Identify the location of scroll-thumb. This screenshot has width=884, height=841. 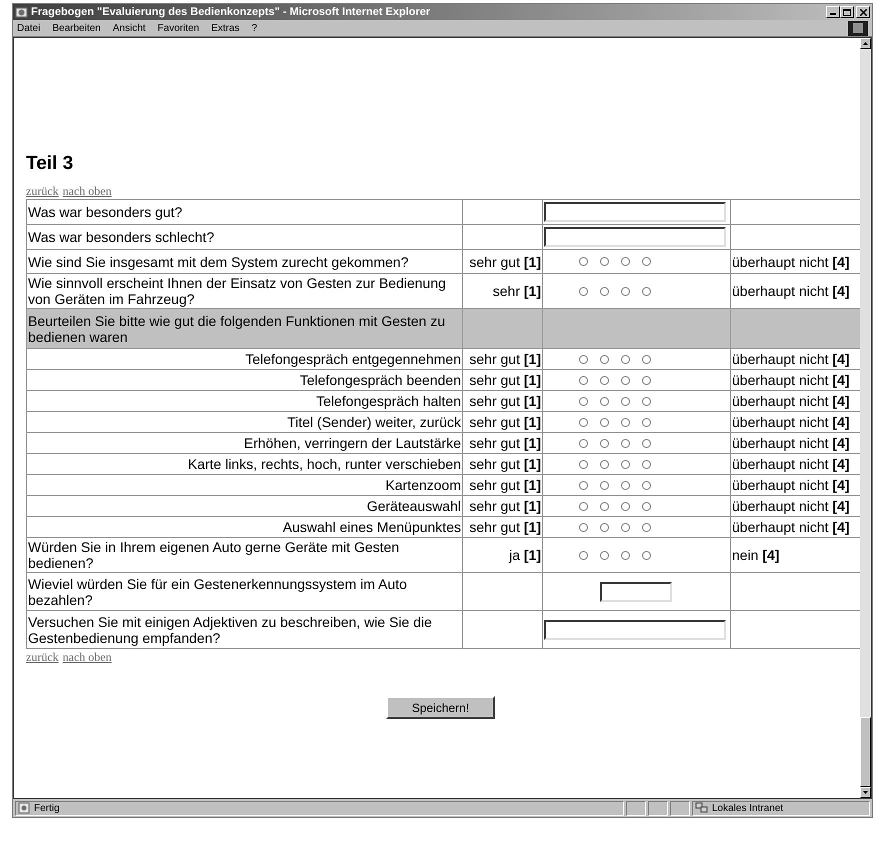
(865, 752).